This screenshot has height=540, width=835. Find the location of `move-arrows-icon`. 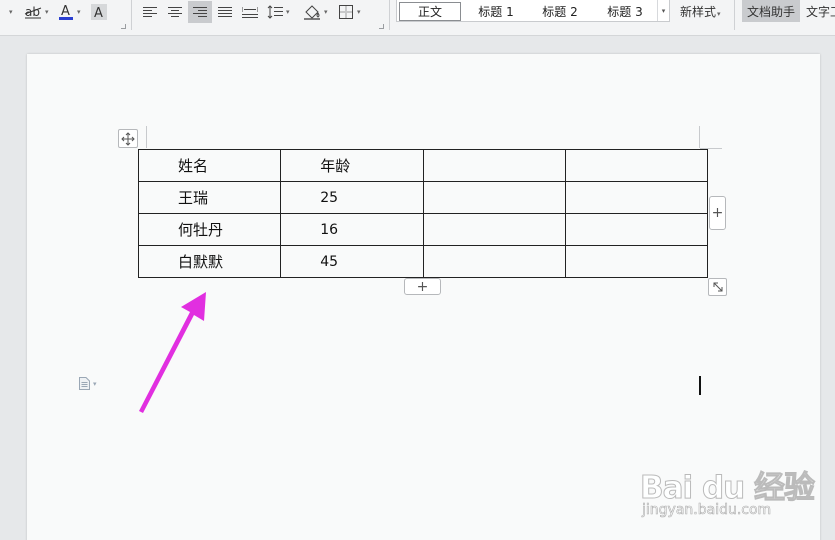

move-arrows-icon is located at coordinates (128, 138).